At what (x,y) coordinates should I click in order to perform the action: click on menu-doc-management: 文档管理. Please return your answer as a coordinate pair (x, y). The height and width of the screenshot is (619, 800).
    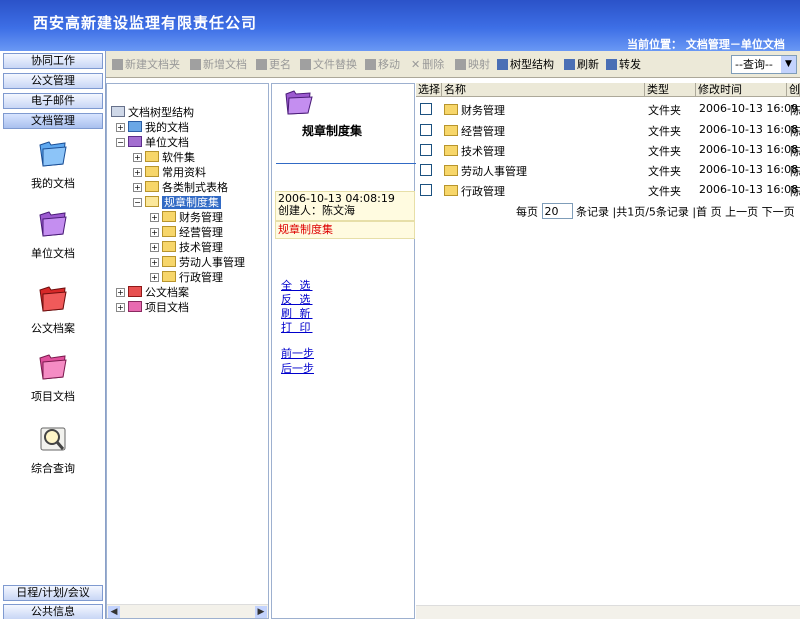
    Looking at the image, I should click on (53, 121).